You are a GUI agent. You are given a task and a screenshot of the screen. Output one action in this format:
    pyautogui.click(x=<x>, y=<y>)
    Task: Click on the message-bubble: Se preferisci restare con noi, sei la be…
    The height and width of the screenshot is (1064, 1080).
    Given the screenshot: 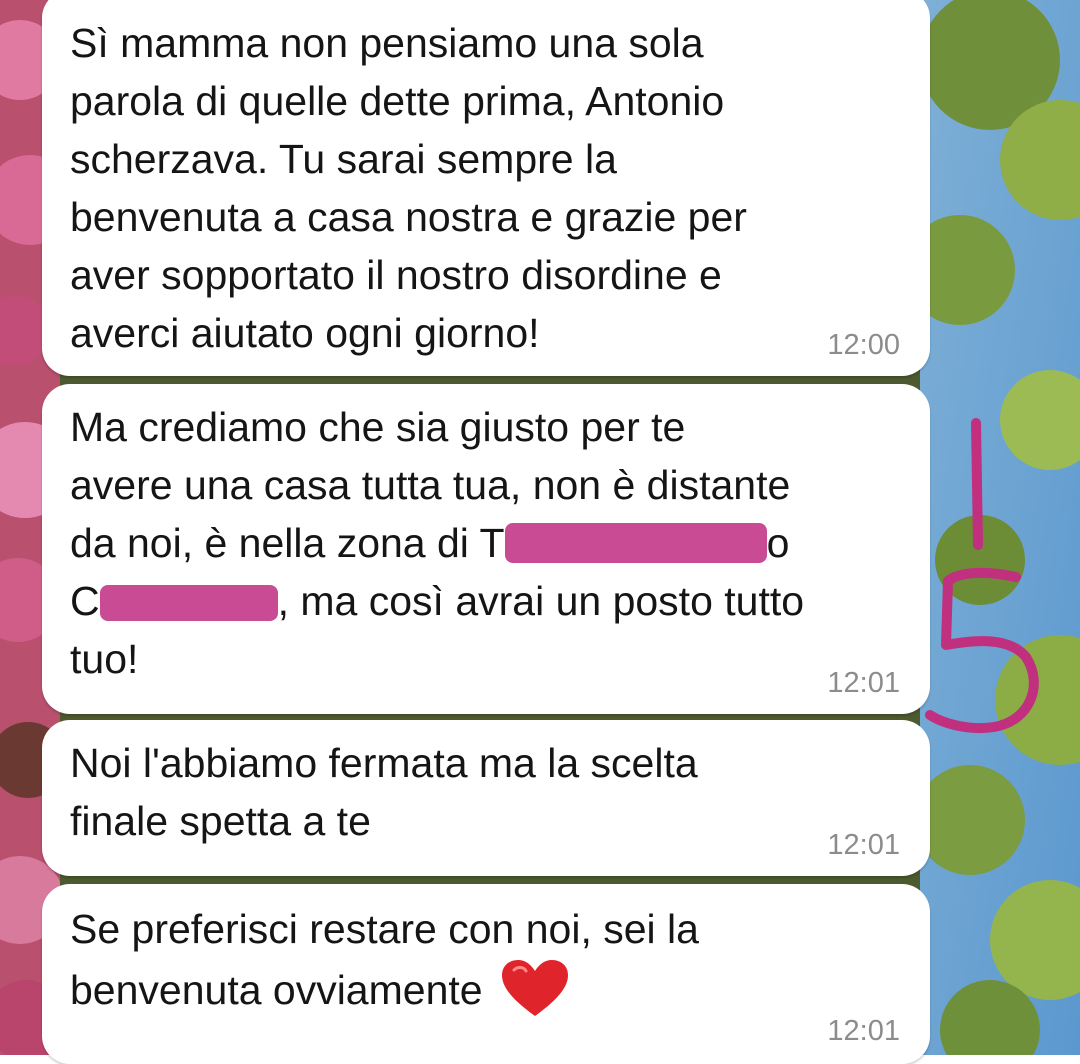 What is the action you would take?
    pyautogui.click(x=486, y=974)
    